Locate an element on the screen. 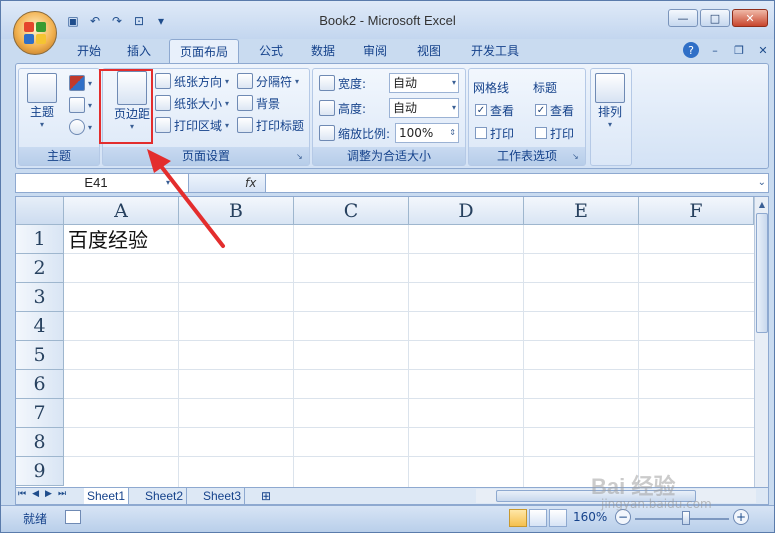 The width and height of the screenshot is (775, 533). annotation-arrow is located at coordinates (186, 198).